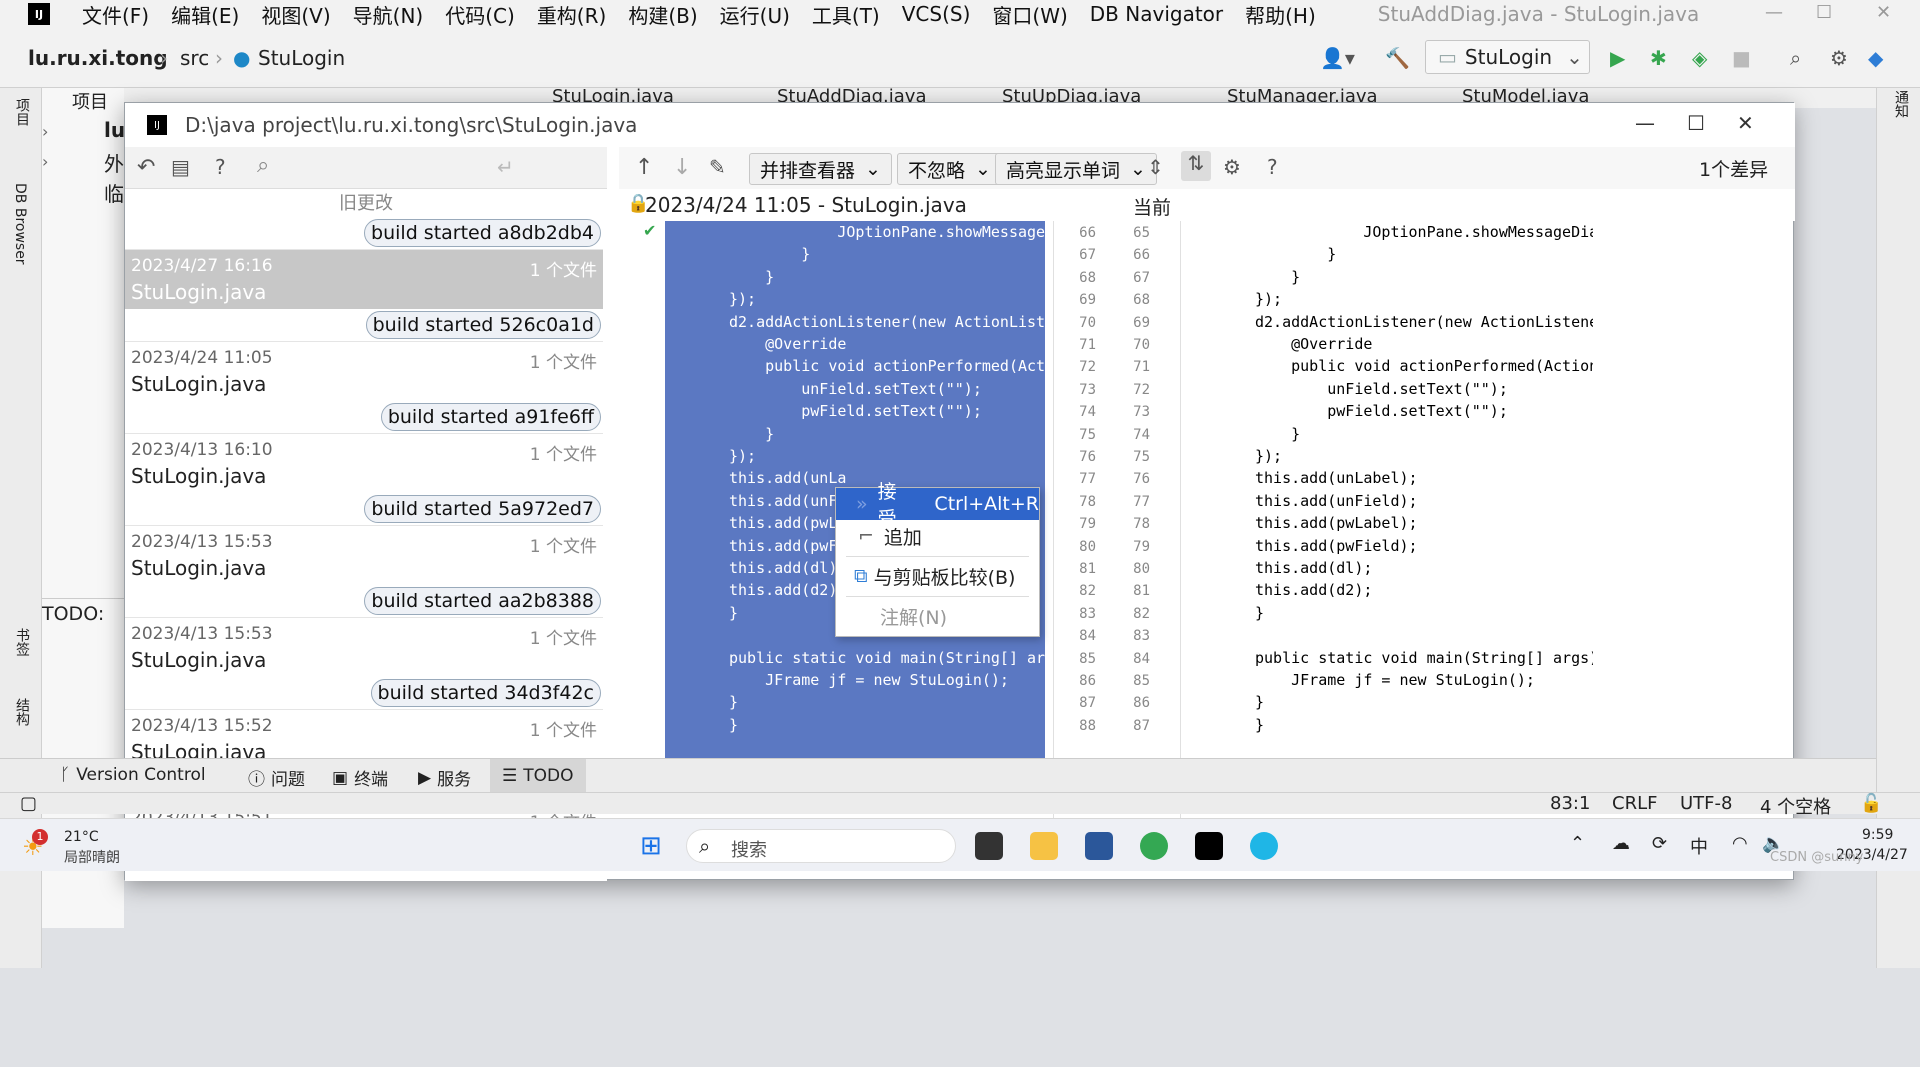  I want to click on run-icon: ▶, so click(1617, 58).